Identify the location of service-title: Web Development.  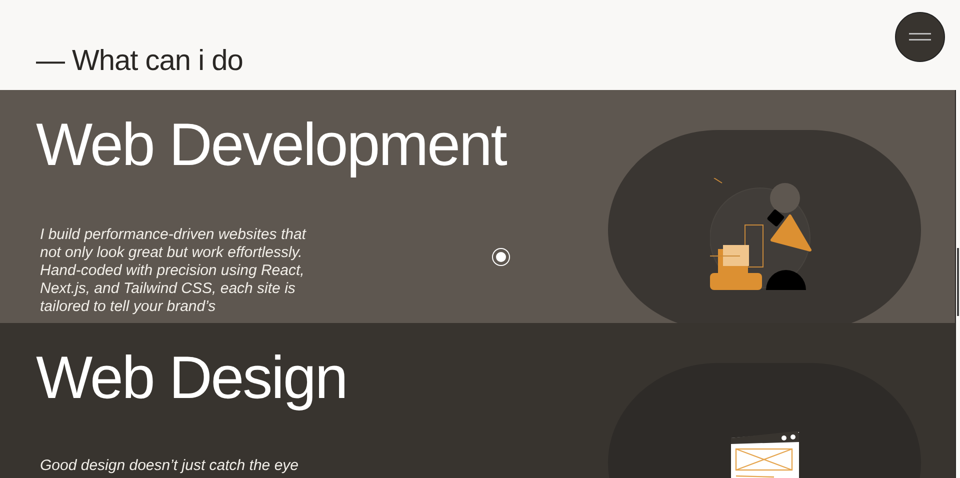
(271, 145).